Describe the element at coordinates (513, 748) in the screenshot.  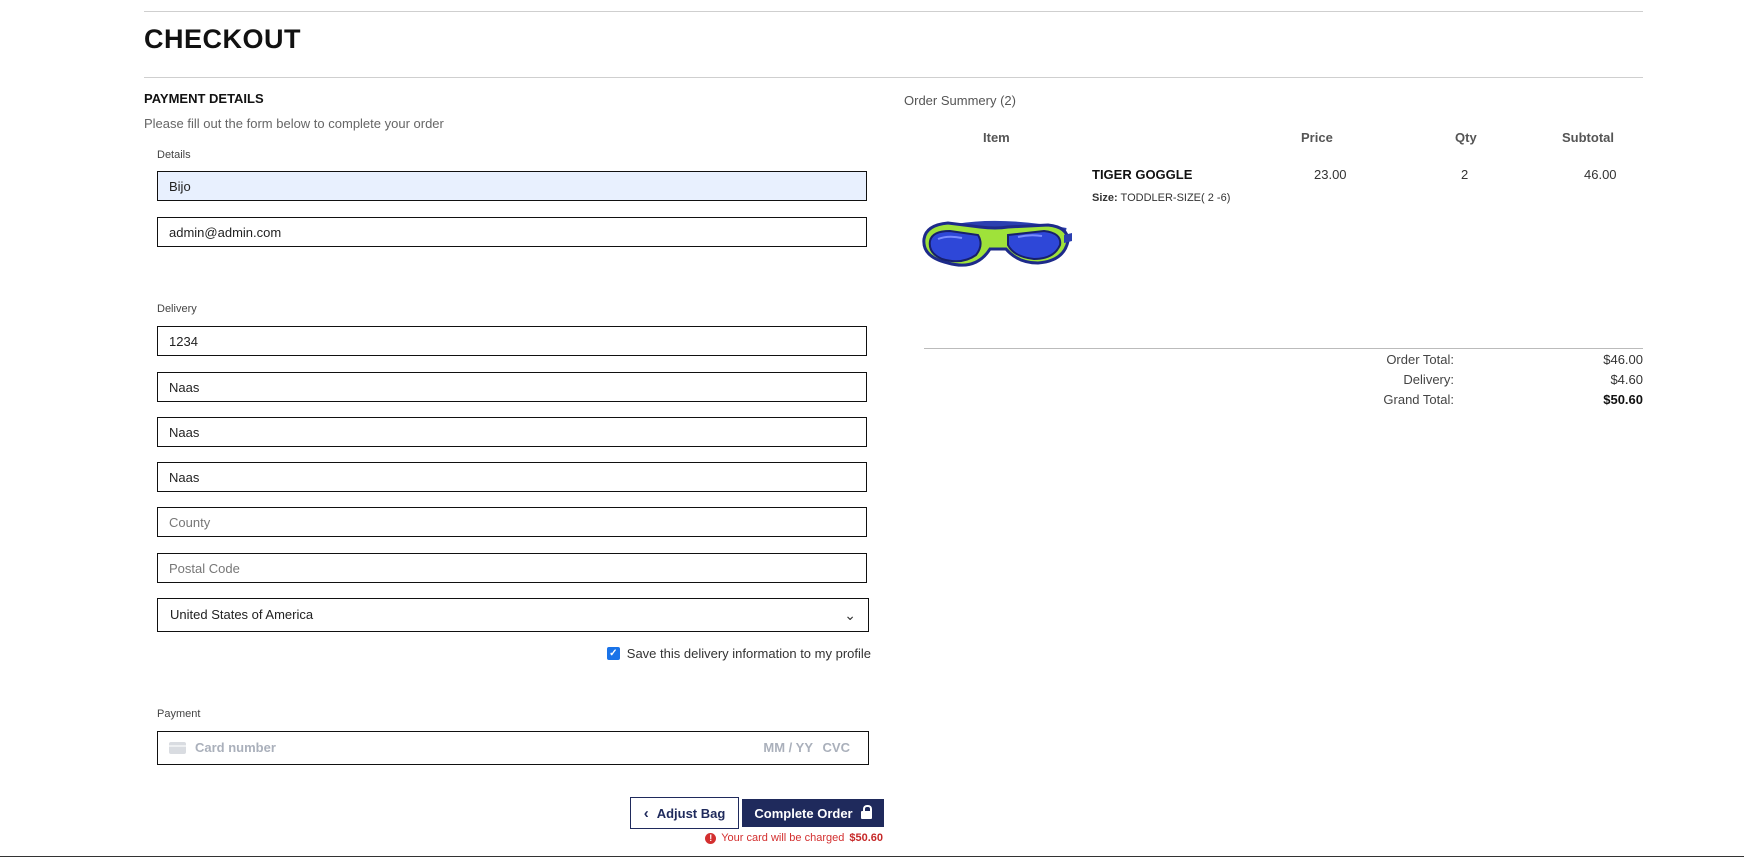
I see `card-input: Card number MM / YY CVC` at that location.